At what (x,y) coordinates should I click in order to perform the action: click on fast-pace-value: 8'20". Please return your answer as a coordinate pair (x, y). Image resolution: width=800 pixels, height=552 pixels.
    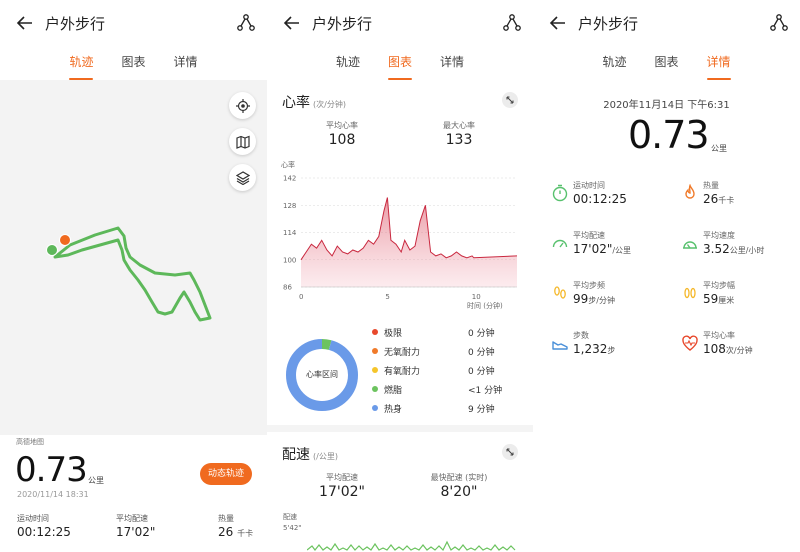
    Looking at the image, I should click on (459, 492).